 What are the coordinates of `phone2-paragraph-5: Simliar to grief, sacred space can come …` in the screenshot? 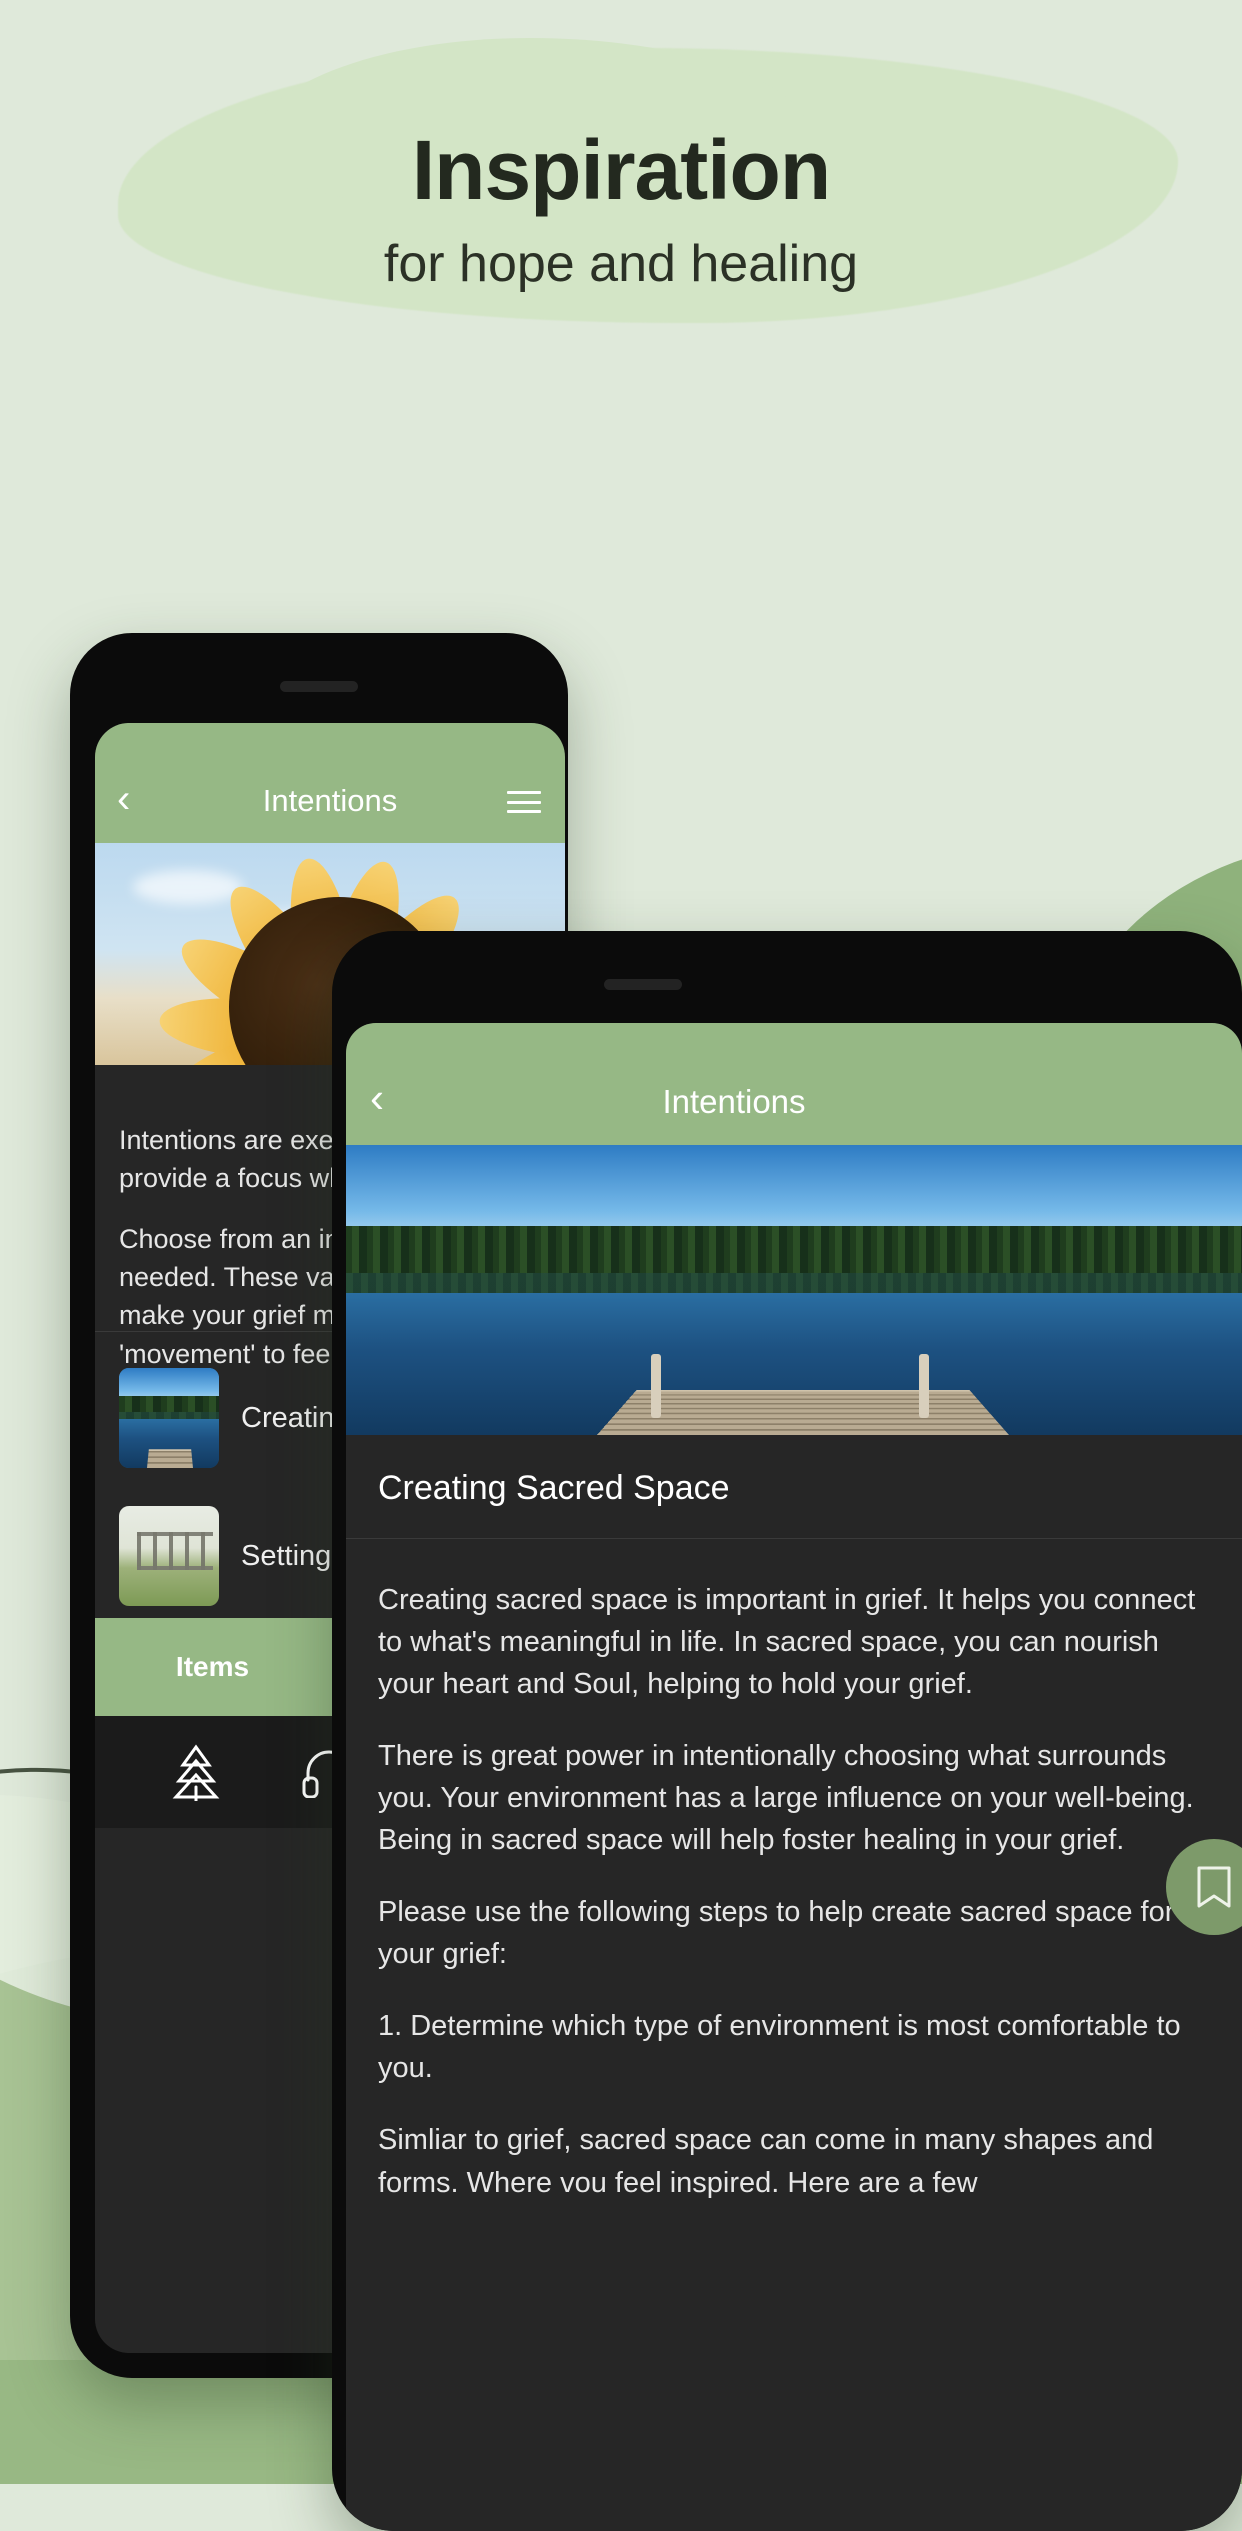 It's located at (766, 2161).